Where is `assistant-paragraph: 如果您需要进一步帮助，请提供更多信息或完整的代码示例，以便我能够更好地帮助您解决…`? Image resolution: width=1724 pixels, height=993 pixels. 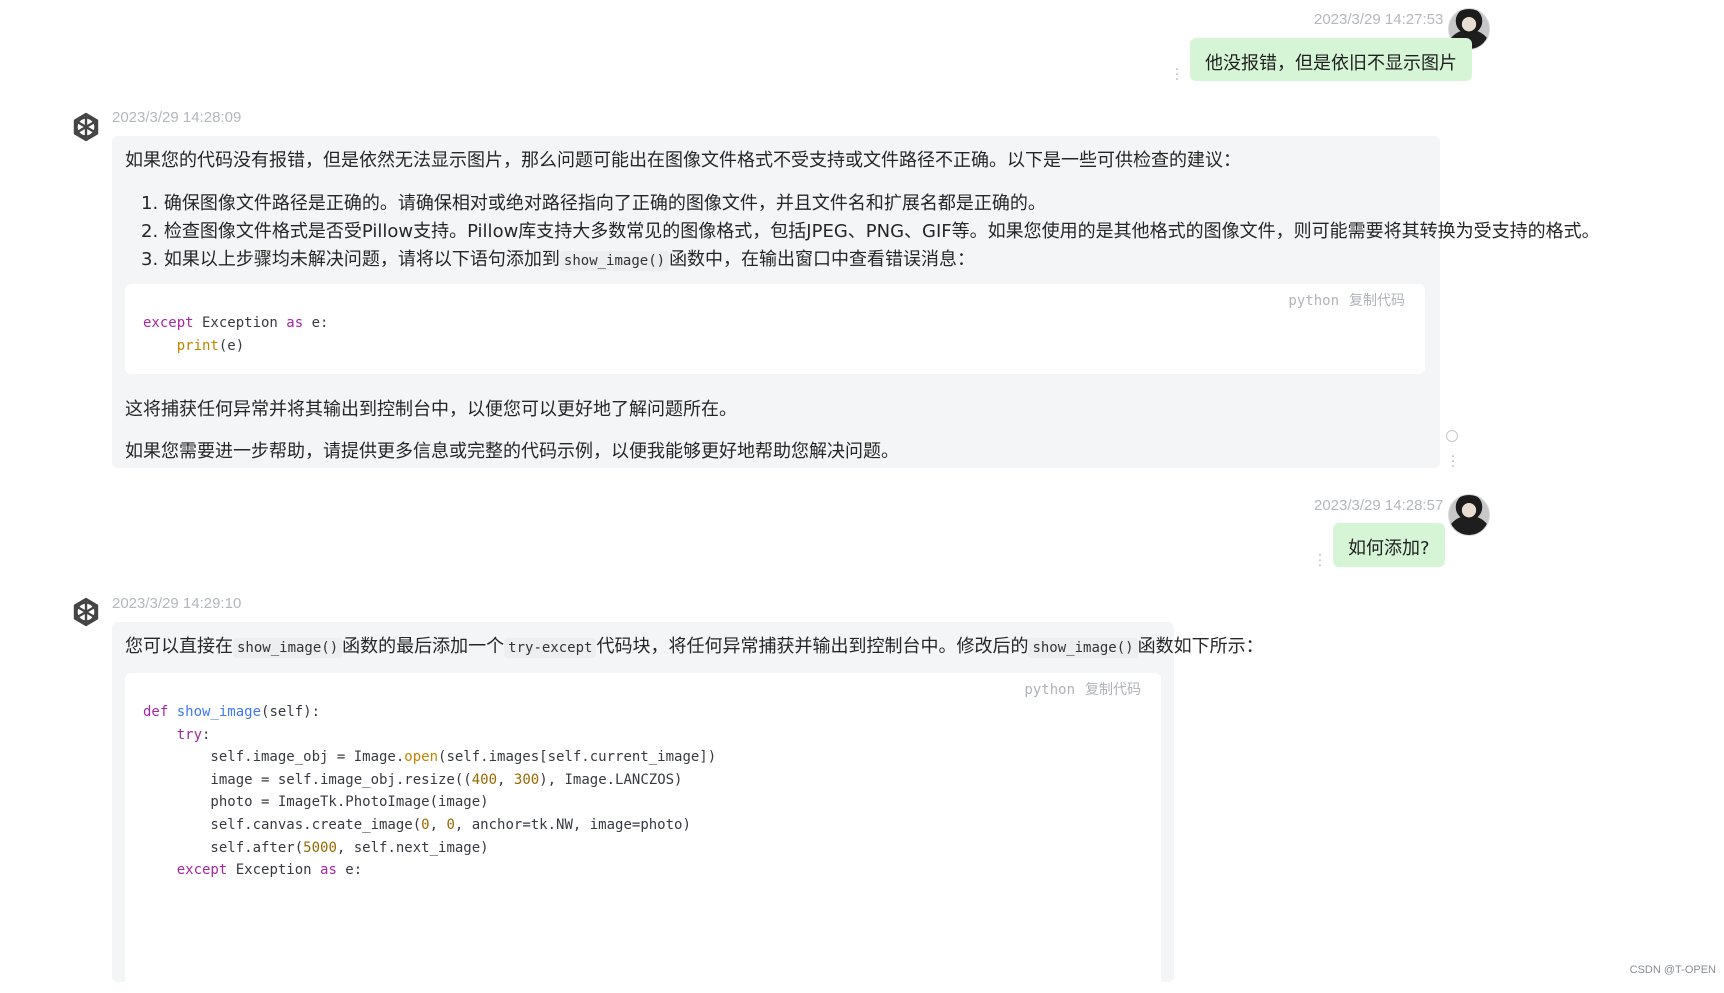 assistant-paragraph: 如果您需要进一步帮助，请提供更多信息或完整的代码示例，以便我能够更好地帮助您解决… is located at coordinates (512, 451).